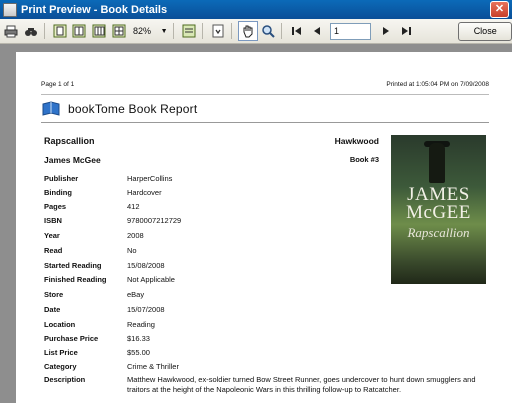 This screenshot has height=403, width=512. I want to click on detail-value: HarperCollins, so click(150, 178).